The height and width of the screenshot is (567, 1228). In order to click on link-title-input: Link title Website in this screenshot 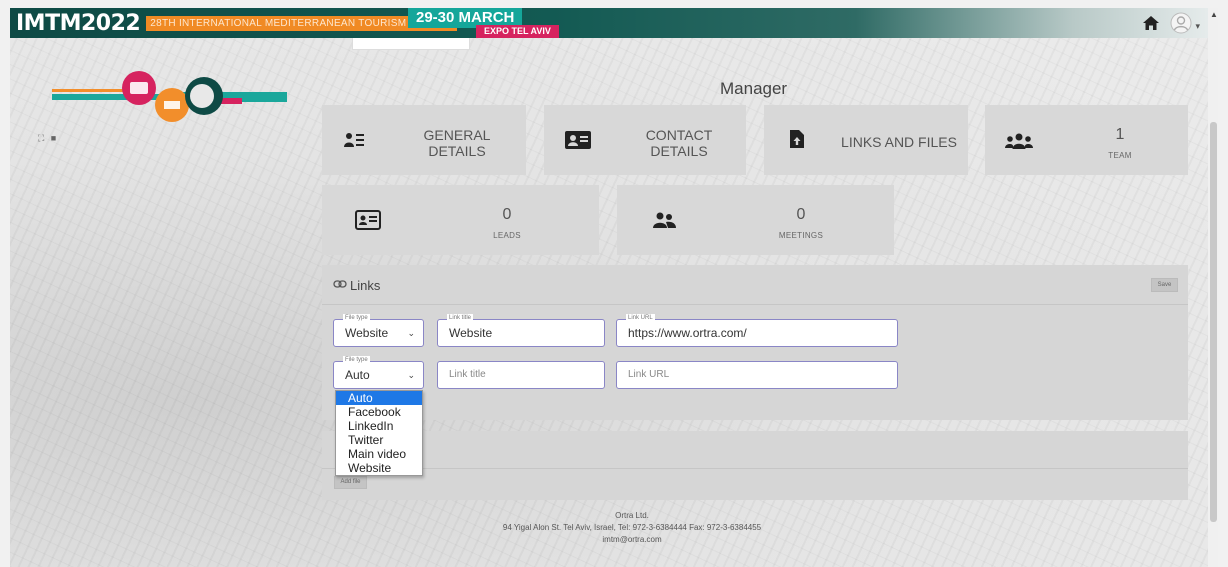, I will do `click(521, 330)`.